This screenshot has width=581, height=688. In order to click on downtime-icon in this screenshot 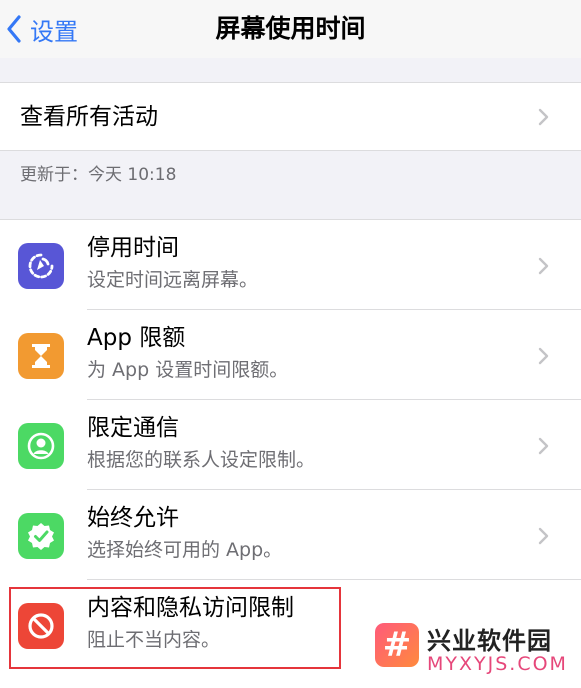, I will do `click(41, 266)`.